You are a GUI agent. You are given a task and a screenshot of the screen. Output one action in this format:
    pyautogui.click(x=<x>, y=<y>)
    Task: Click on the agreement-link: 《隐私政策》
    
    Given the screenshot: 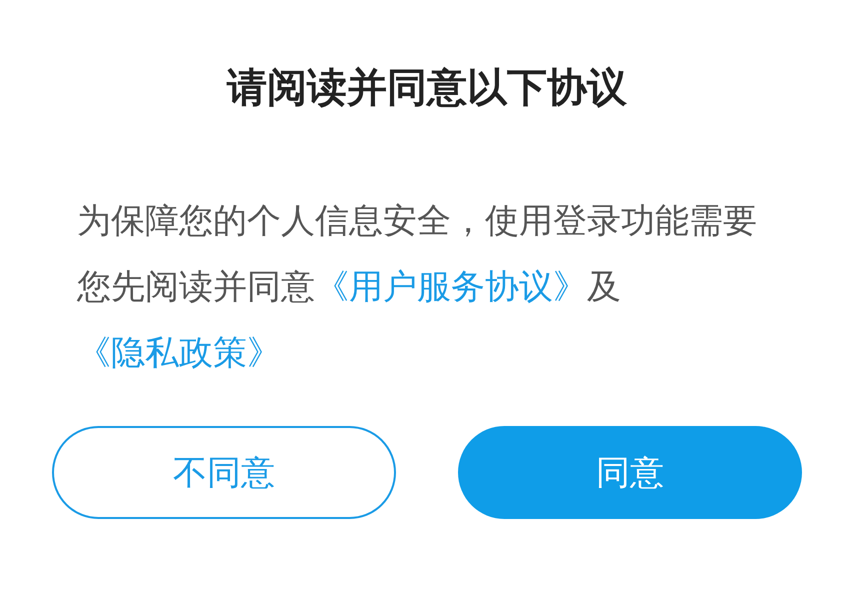 What is the action you would take?
    pyautogui.click(x=179, y=353)
    